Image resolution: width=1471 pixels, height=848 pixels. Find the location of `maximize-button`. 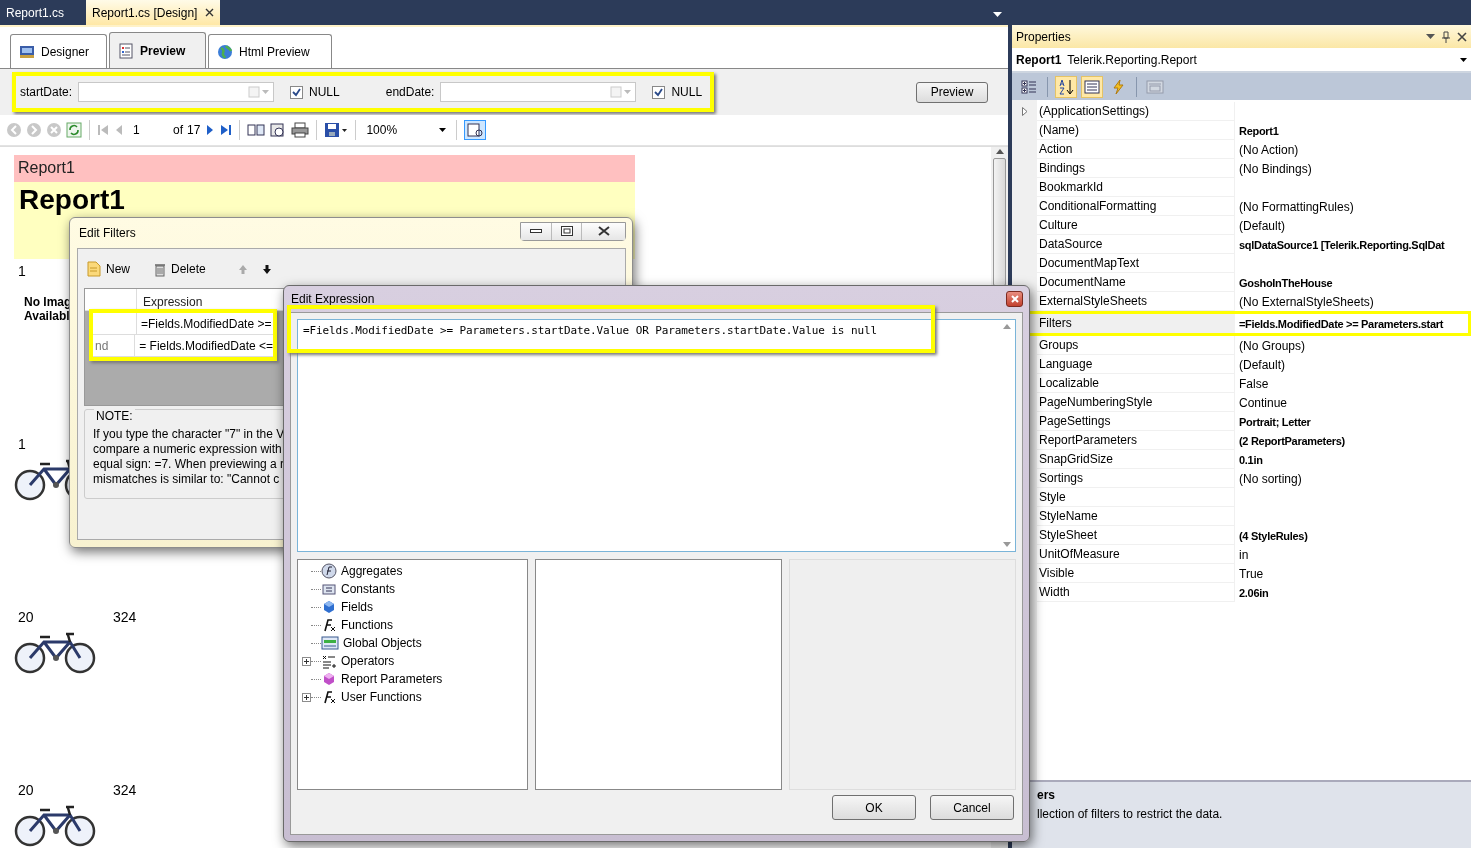

maximize-button is located at coordinates (566, 231).